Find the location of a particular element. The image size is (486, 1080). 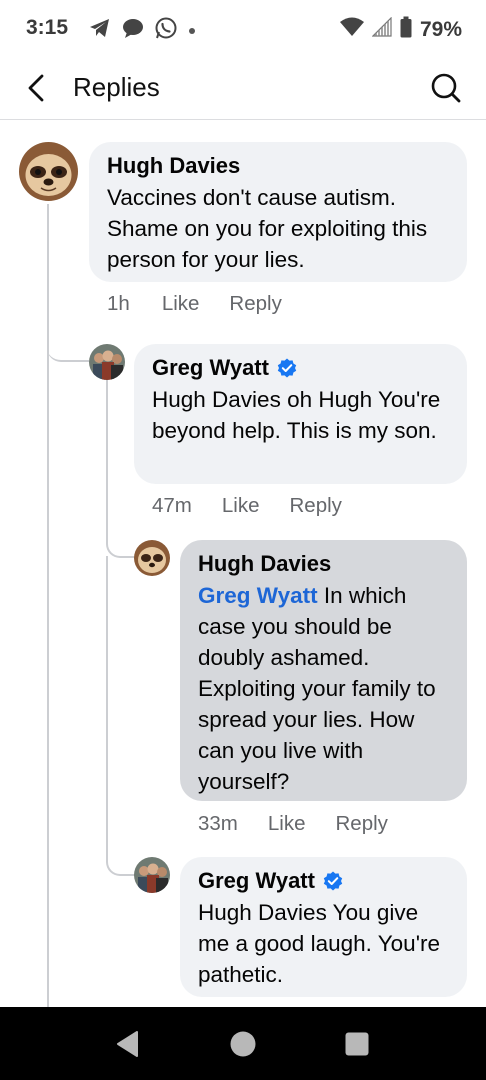

nav-home-button is located at coordinates (243, 1043).